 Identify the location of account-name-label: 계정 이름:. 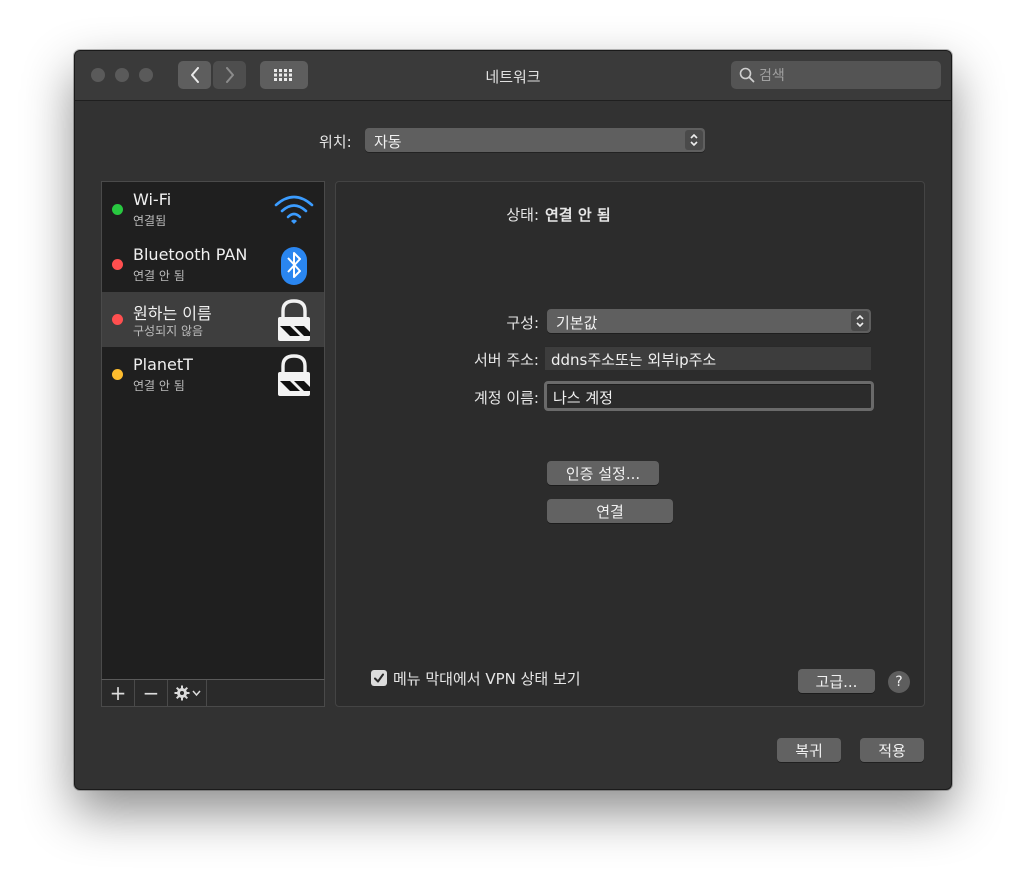
(506, 398).